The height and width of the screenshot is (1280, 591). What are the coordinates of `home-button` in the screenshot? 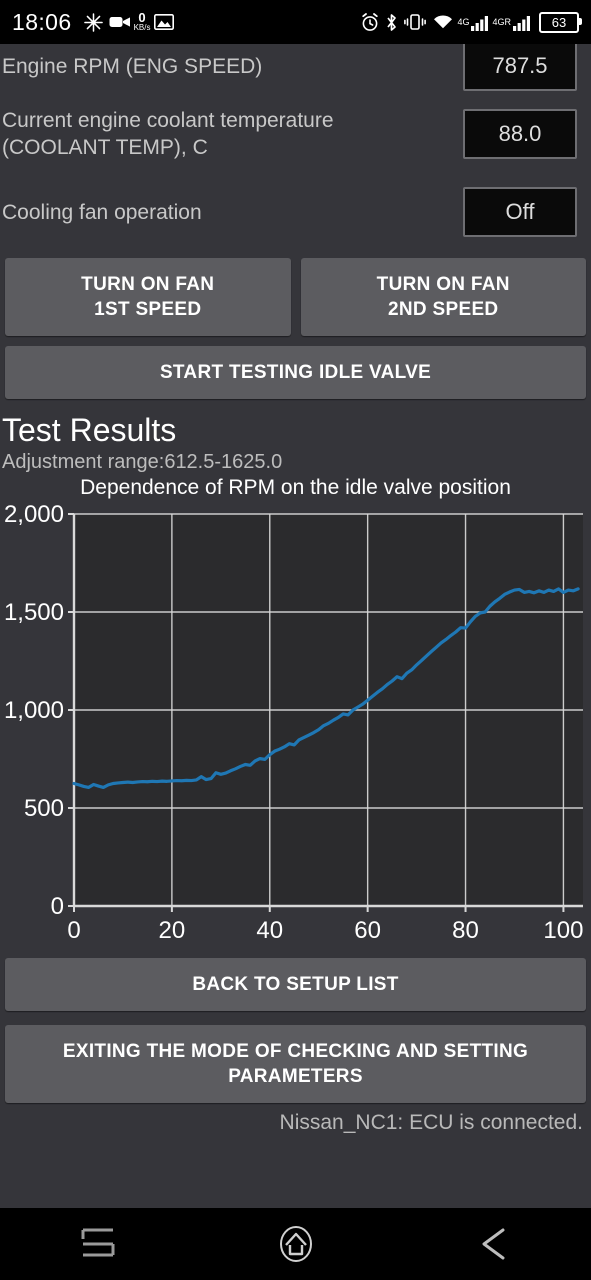 It's located at (296, 1244).